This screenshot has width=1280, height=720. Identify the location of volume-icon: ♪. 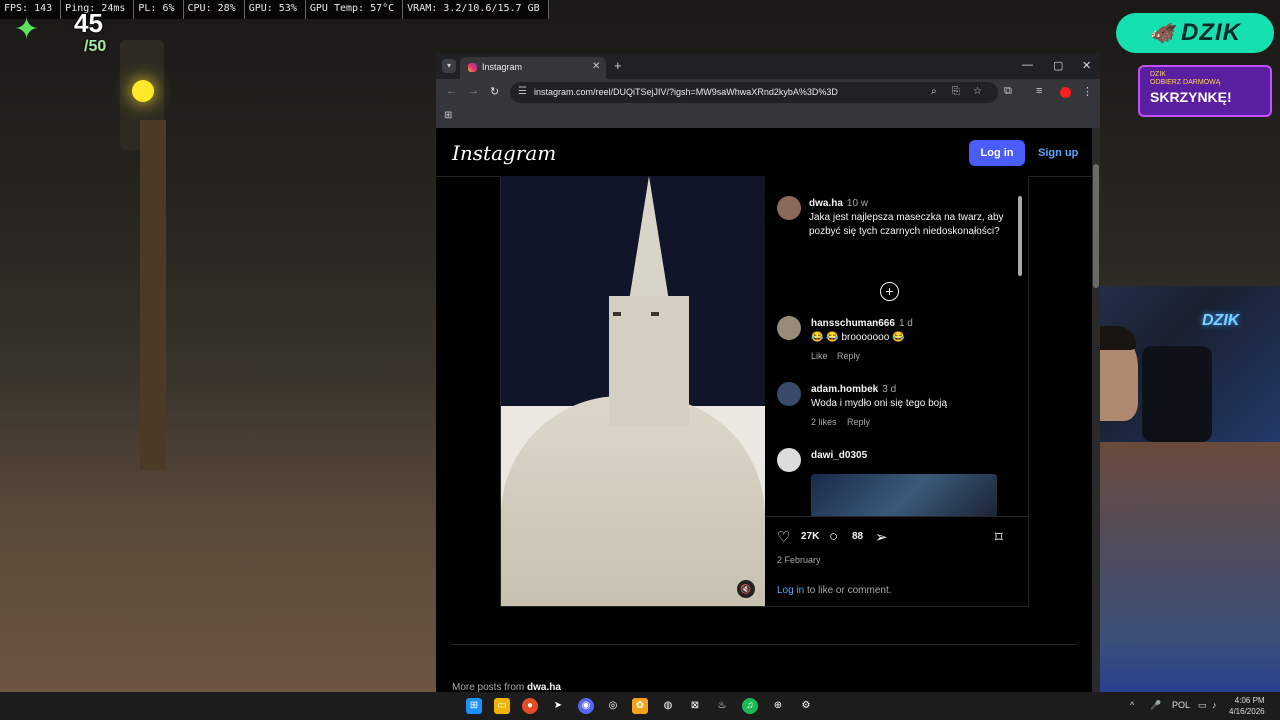
(1214, 705).